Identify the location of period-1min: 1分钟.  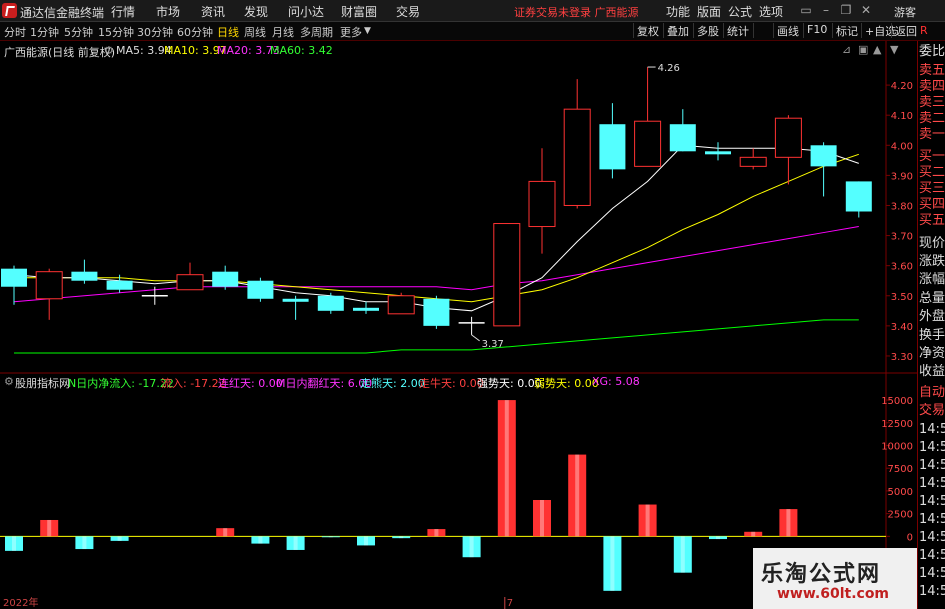
(44, 32).